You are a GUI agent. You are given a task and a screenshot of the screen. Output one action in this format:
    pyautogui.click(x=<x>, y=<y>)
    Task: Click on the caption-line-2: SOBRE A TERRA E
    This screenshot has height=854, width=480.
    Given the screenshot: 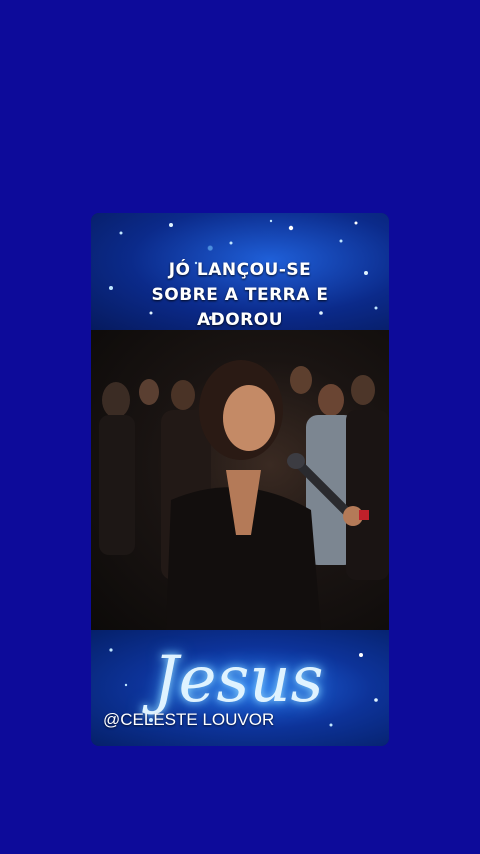 What is the action you would take?
    pyautogui.click(x=240, y=295)
    